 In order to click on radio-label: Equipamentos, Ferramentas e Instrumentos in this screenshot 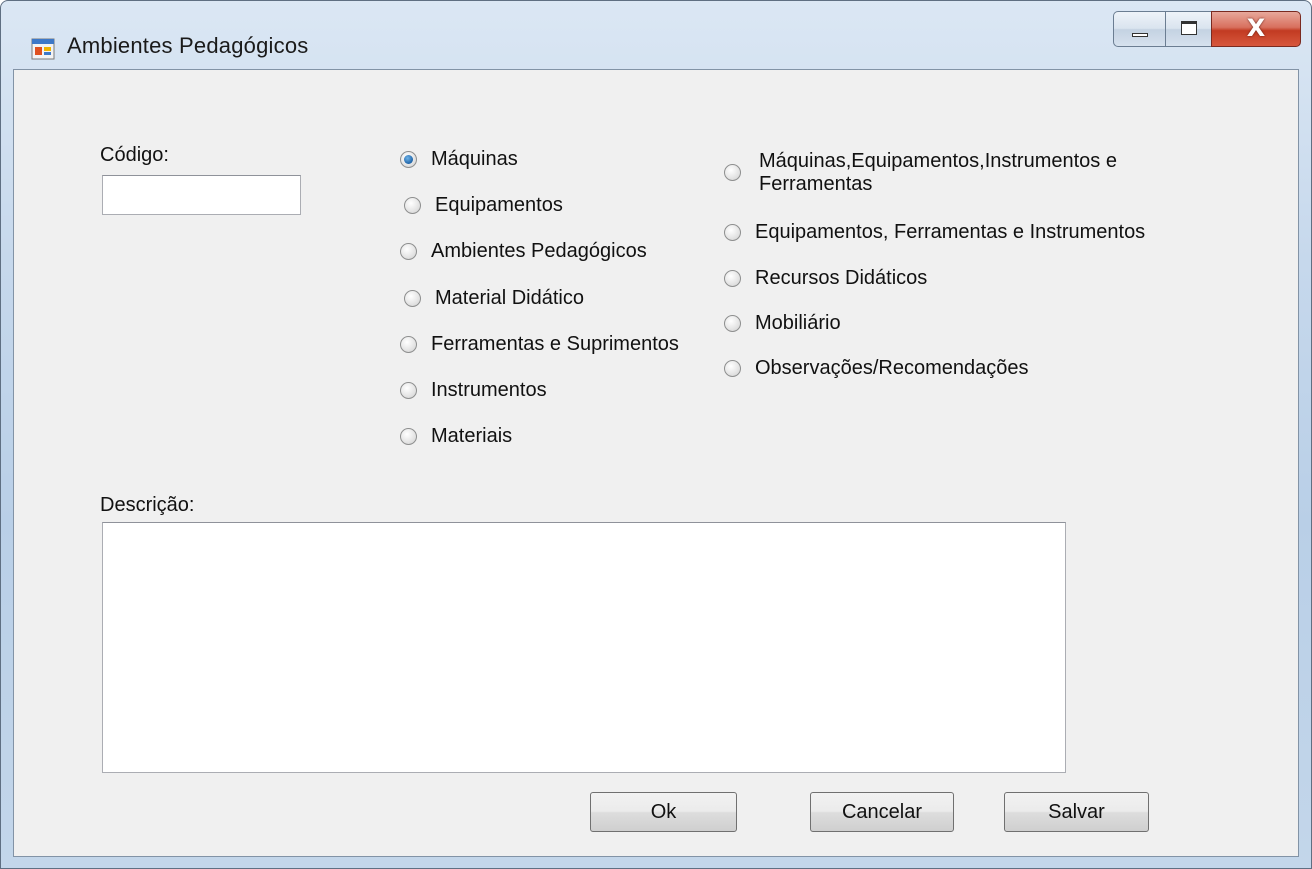, I will do `click(950, 232)`.